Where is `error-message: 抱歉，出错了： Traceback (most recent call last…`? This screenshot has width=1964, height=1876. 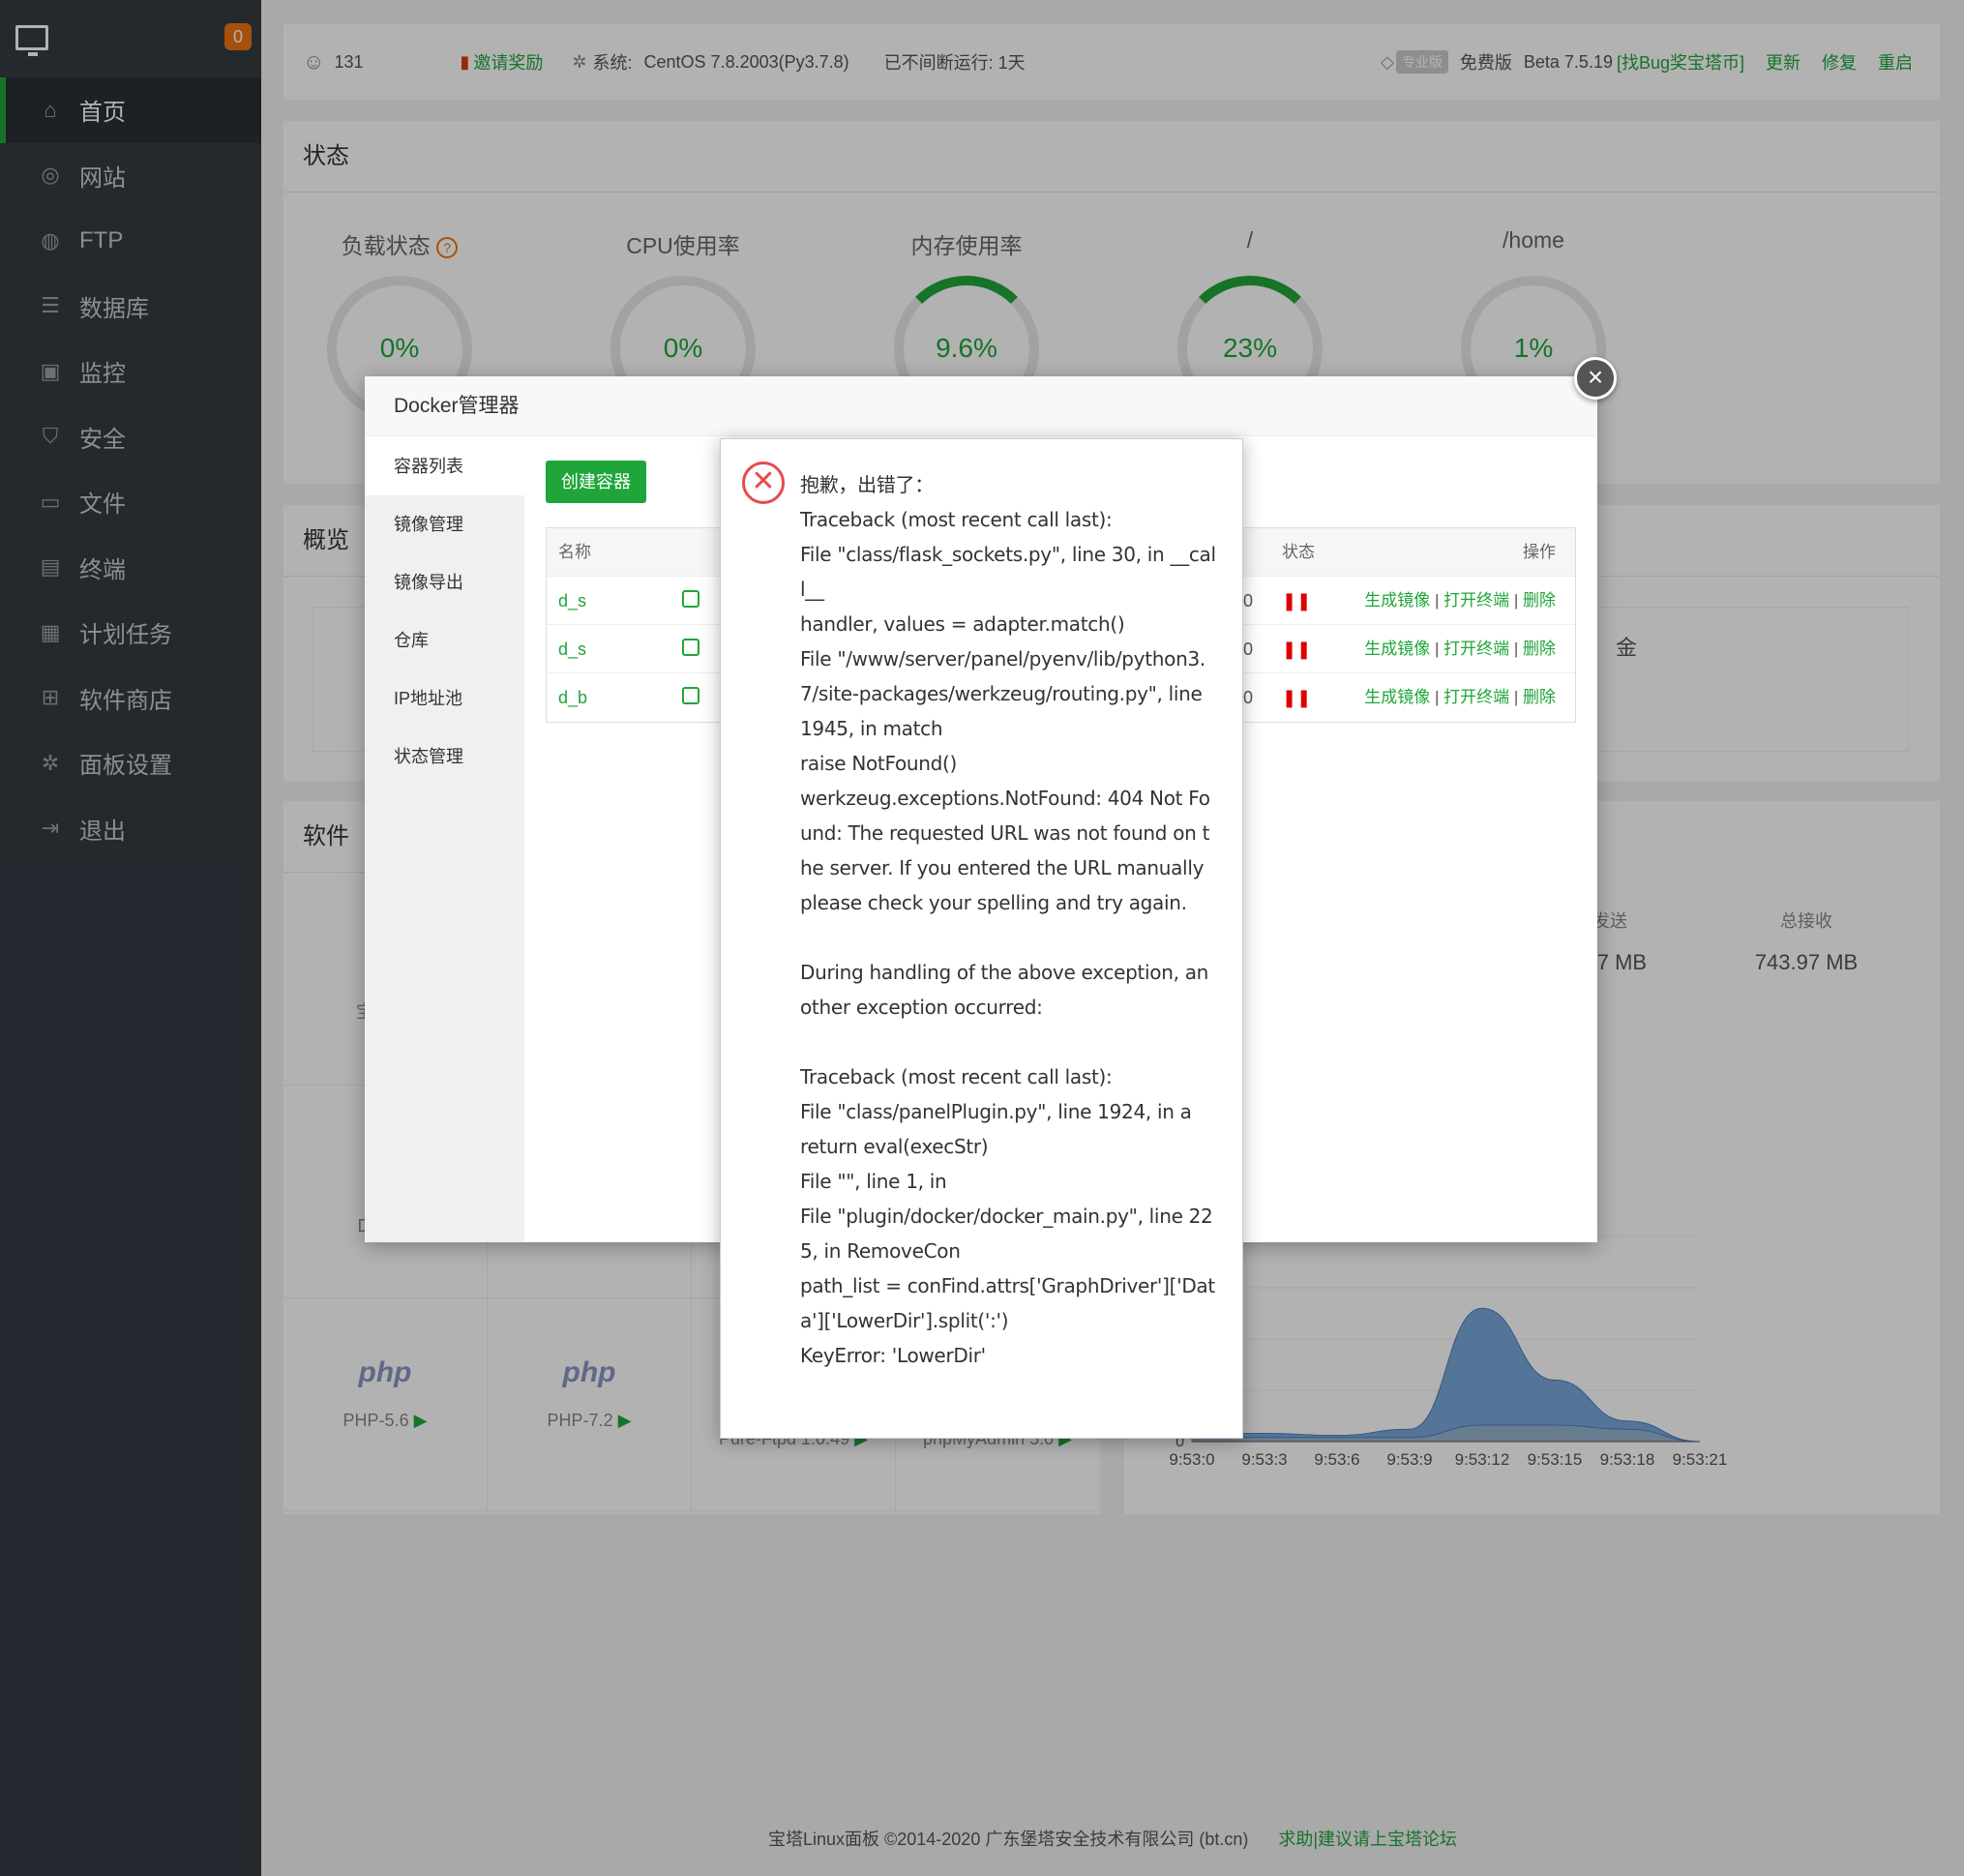 error-message: 抱歉，出错了： Traceback (most recent call last… is located at coordinates (1008, 920).